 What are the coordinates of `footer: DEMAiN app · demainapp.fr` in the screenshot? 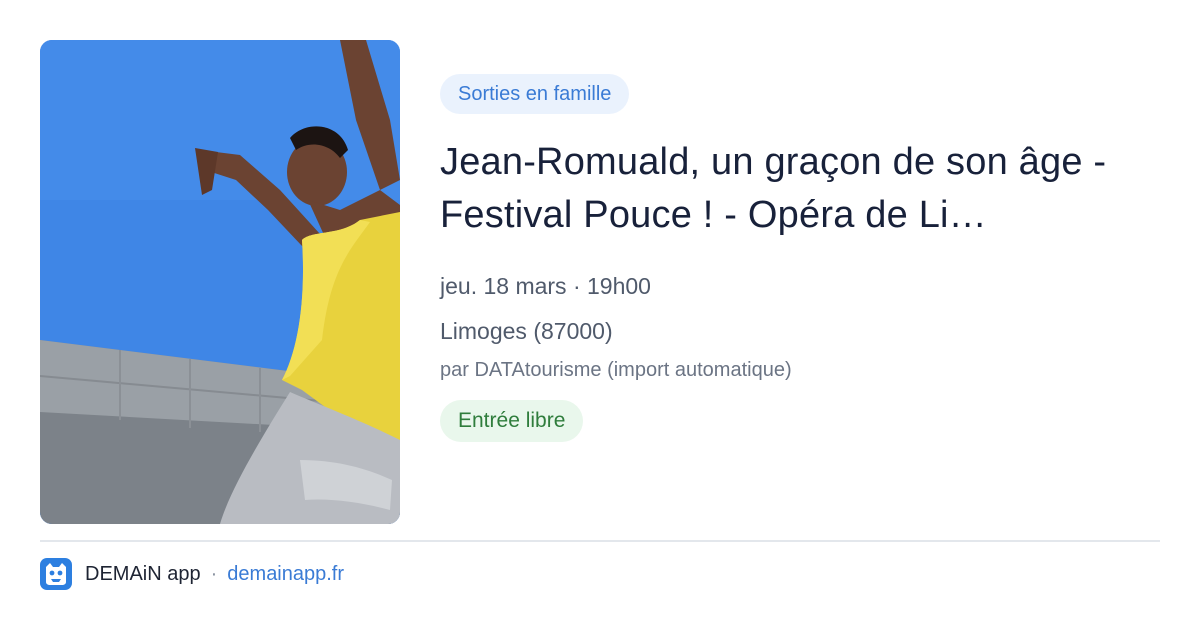 It's located at (192, 574).